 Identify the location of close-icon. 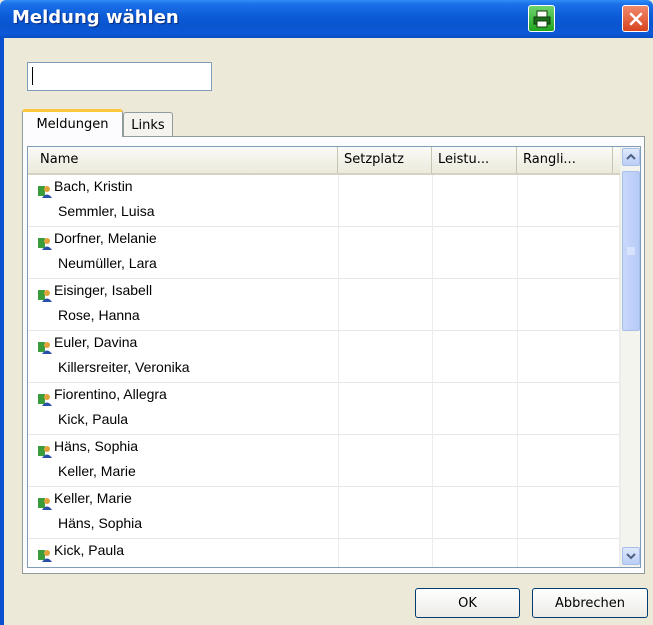
(635, 18).